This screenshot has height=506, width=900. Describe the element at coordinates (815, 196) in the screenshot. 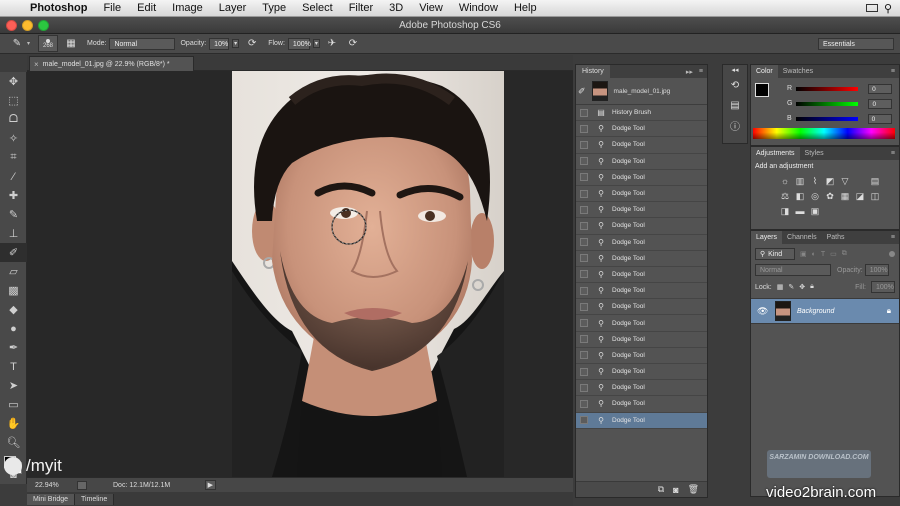

I see `photo-filter-icon: ◎` at that location.